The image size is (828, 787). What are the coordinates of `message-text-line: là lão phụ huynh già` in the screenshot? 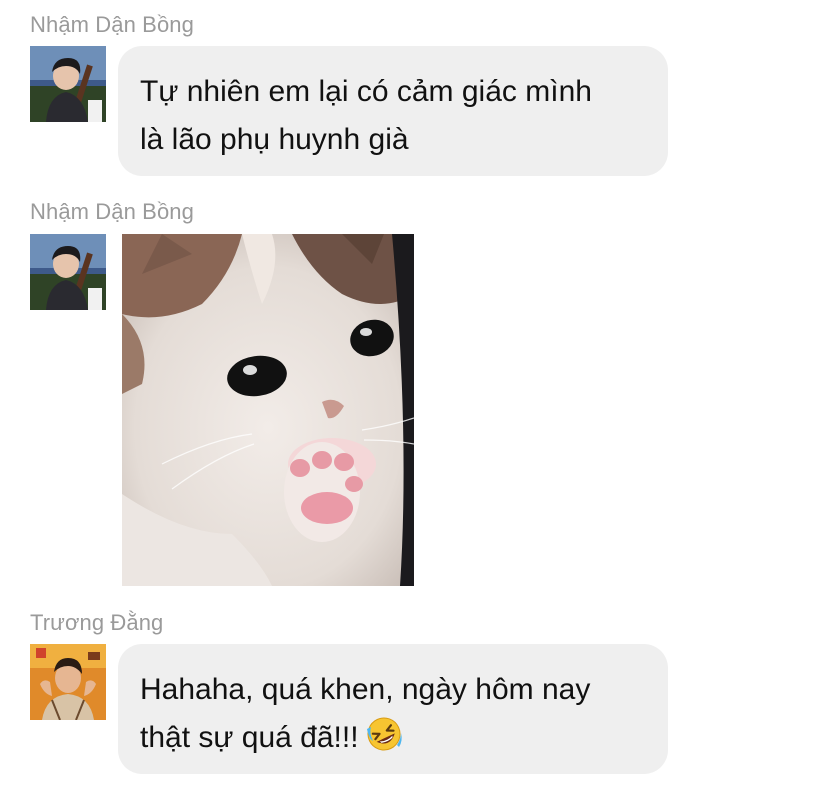 It's located at (274, 139).